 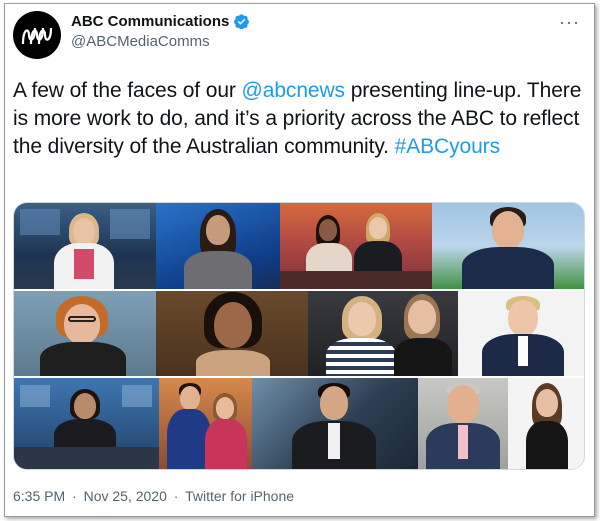 What do you see at coordinates (294, 90) in the screenshot?
I see `mention-link: @abcnews` at bounding box center [294, 90].